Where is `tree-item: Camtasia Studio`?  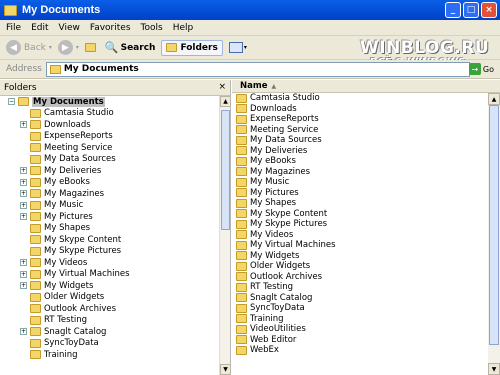 tree-item: Camtasia Studio is located at coordinates (109, 114).